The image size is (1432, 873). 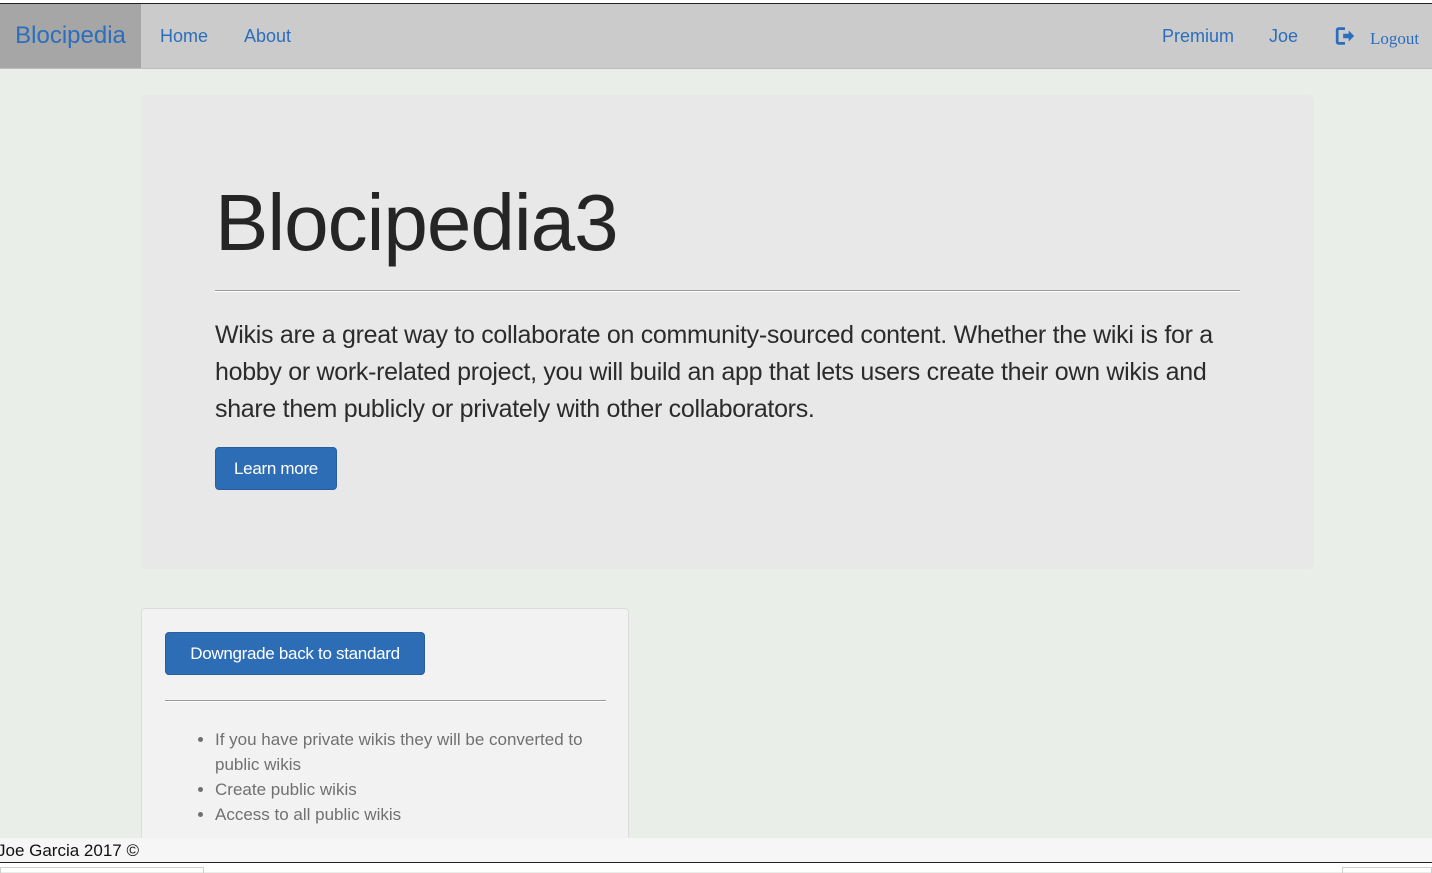 What do you see at coordinates (1283, 36) in the screenshot?
I see `nav-user-link: Joe` at bounding box center [1283, 36].